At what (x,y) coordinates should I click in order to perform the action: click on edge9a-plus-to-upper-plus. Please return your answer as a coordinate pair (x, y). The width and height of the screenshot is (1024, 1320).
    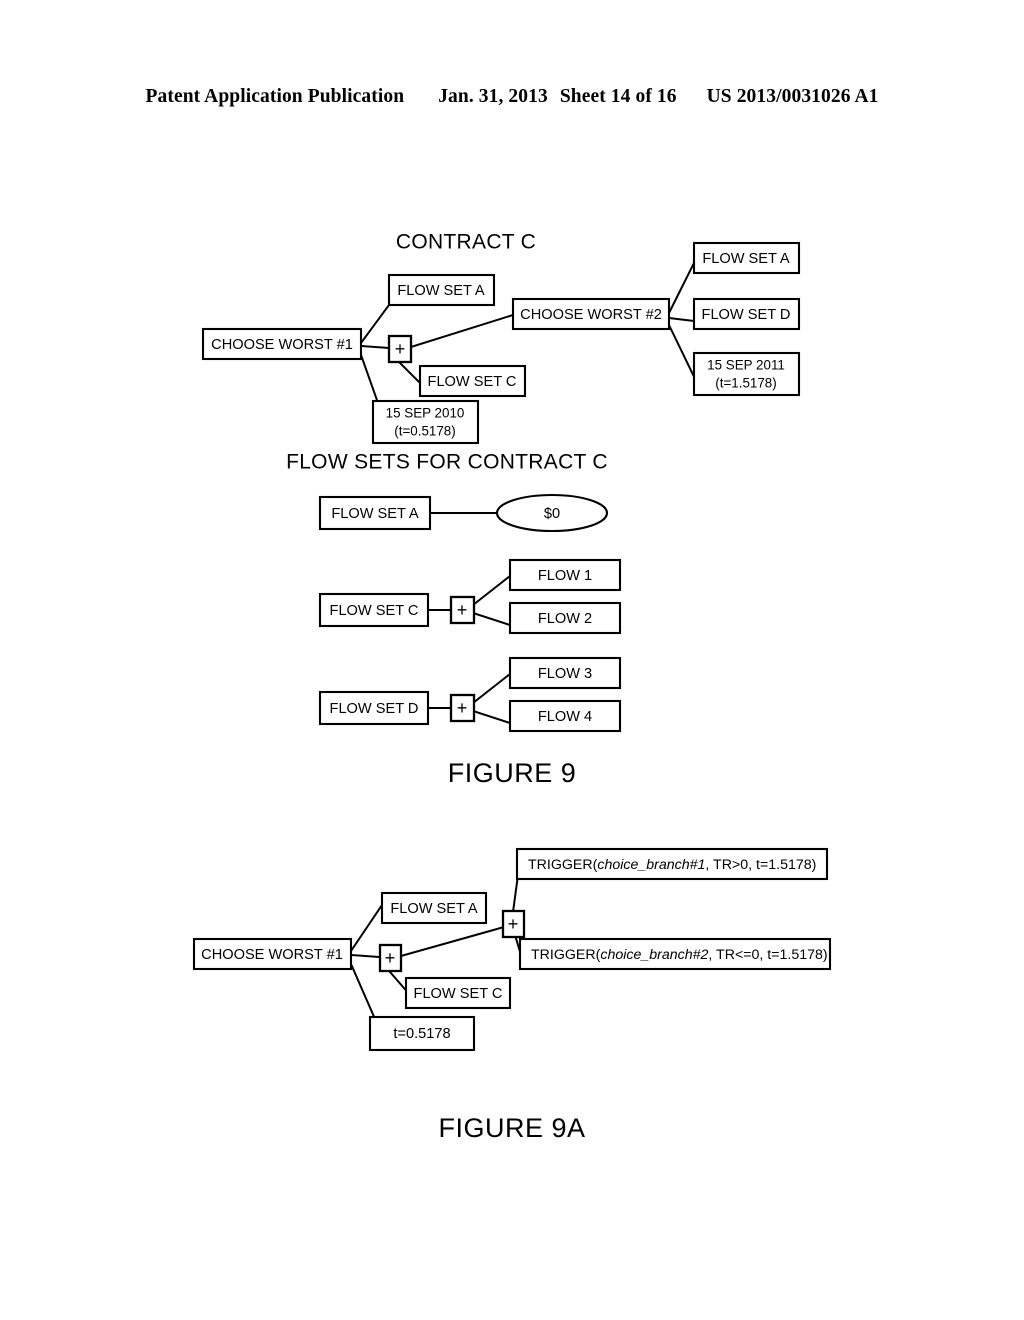
    Looking at the image, I should click on (452, 941).